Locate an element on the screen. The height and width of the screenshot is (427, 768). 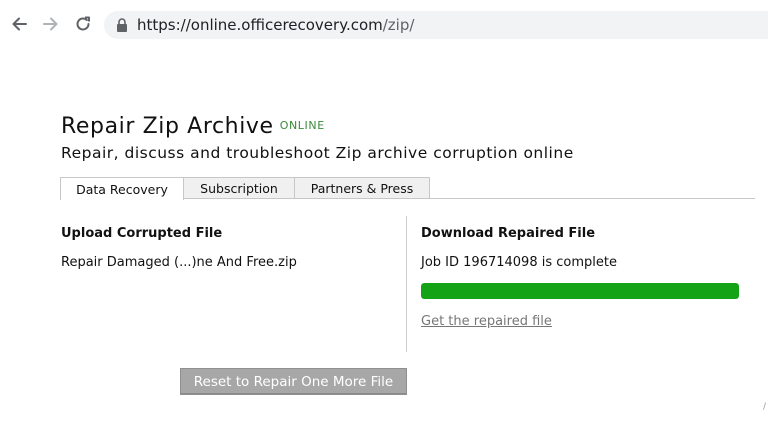
url-path: /zip/ is located at coordinates (398, 25).